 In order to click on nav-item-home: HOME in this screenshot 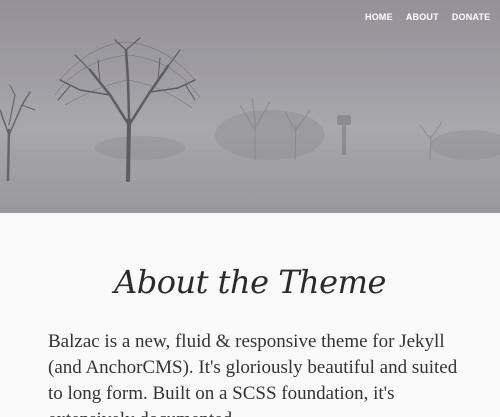, I will do `click(379, 17)`.